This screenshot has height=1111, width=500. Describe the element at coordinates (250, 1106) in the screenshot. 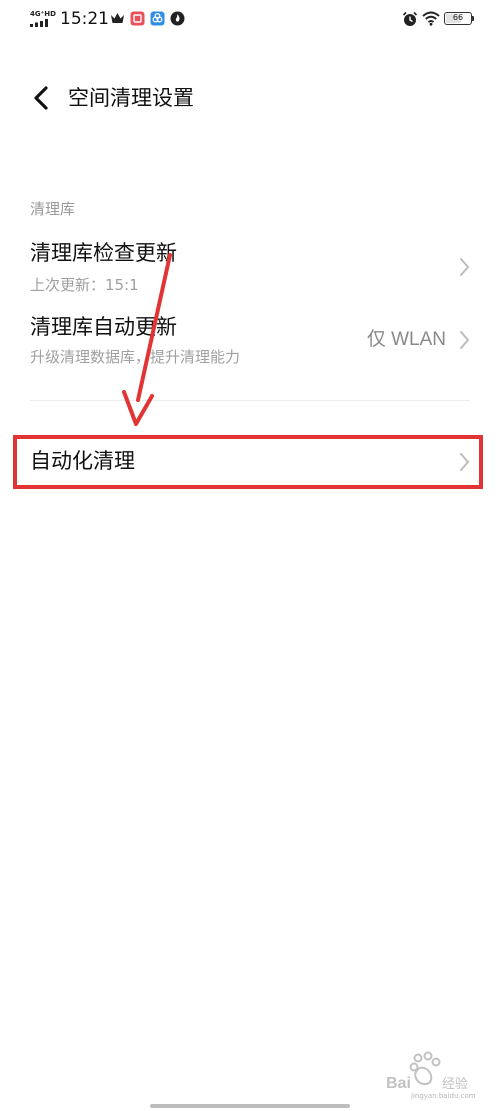

I see `home-indicator` at that location.